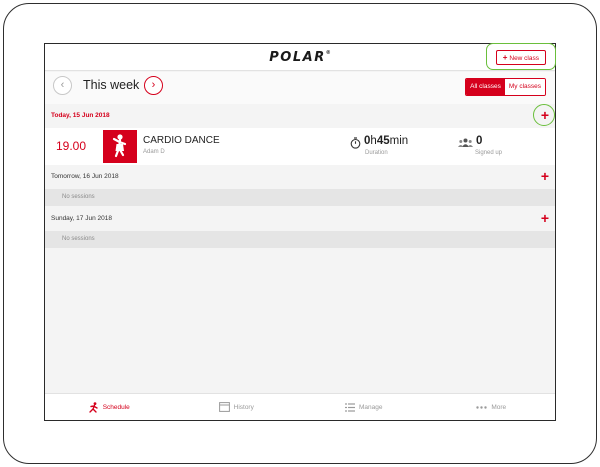 The height and width of the screenshot is (467, 600). I want to click on my-classes-tab: My classes, so click(524, 87).